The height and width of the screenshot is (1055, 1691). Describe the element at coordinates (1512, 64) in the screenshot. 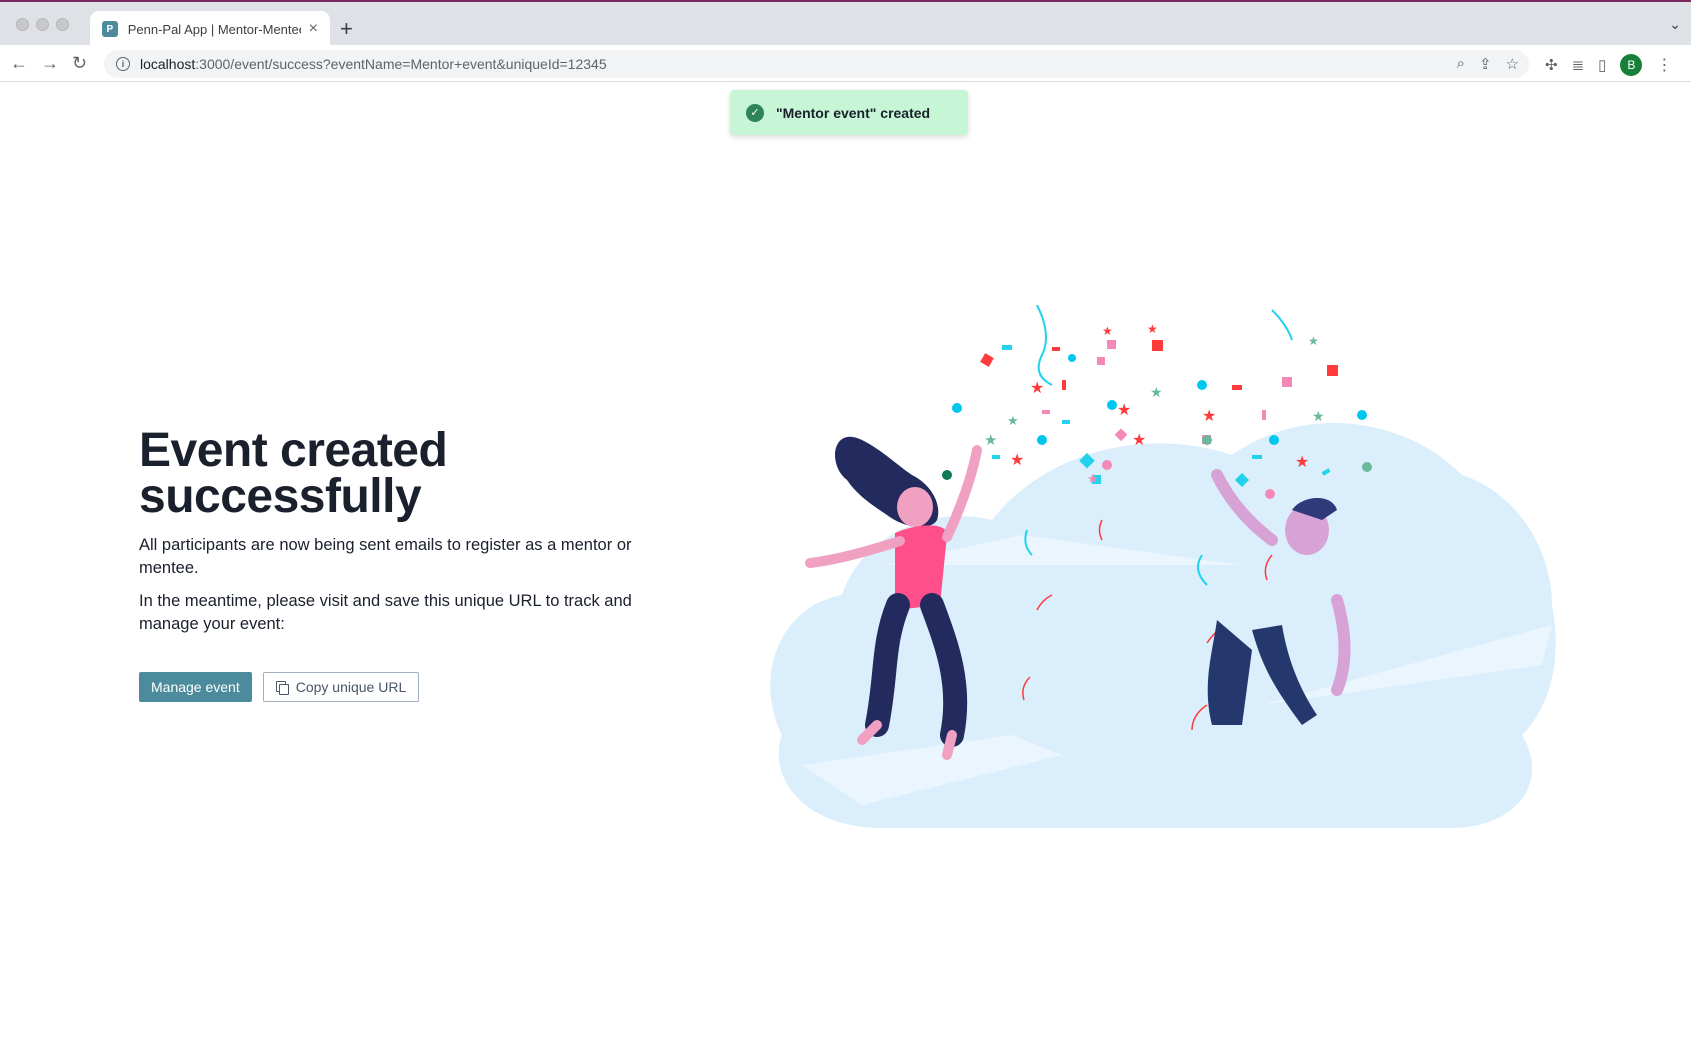

I see `star-icon: ☆` at that location.